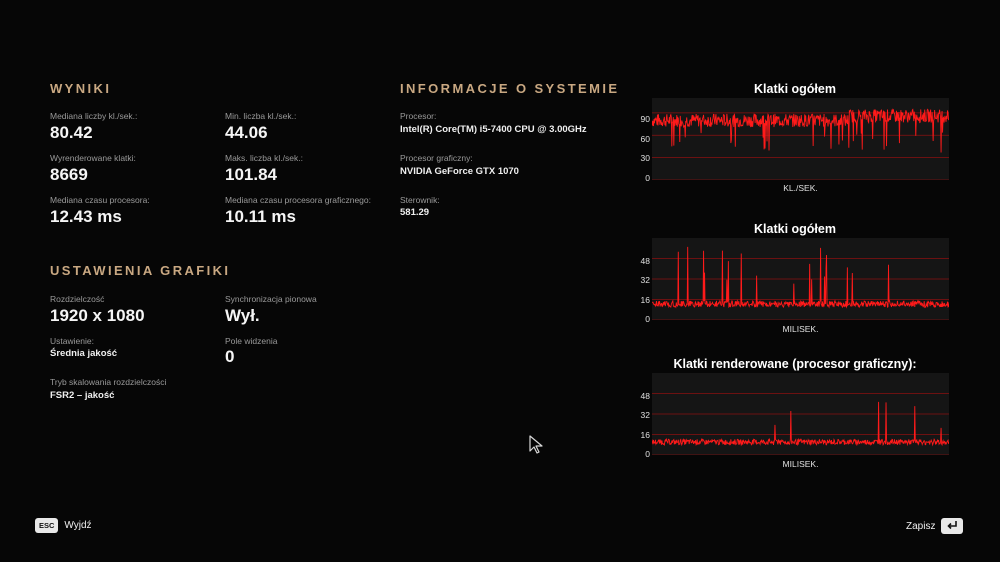  Describe the element at coordinates (952, 526) in the screenshot. I see `enter-key-icon` at that location.